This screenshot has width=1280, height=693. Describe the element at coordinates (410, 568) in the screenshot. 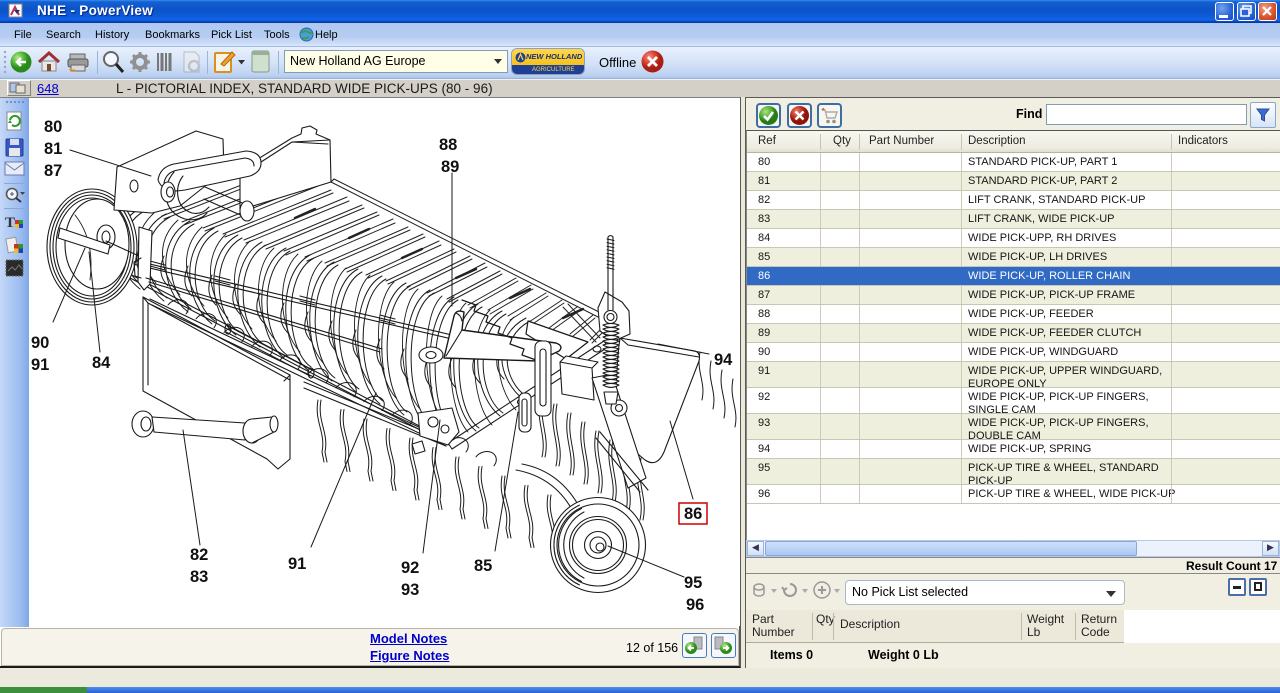

I see `svg-text: 92` at that location.